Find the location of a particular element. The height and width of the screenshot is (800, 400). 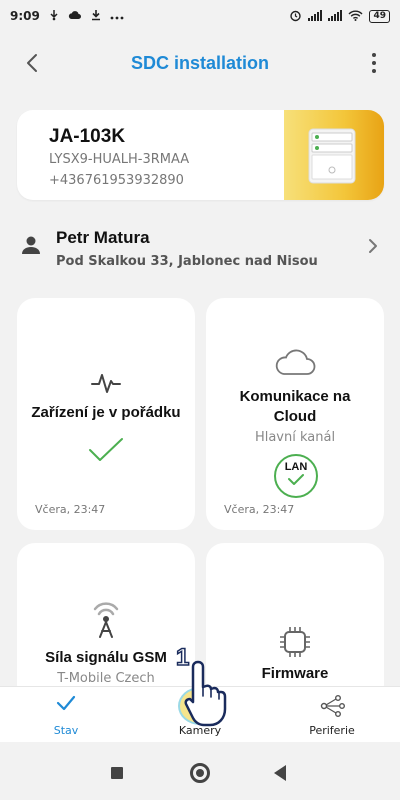

more-dots-icon is located at coordinates (117, 16).